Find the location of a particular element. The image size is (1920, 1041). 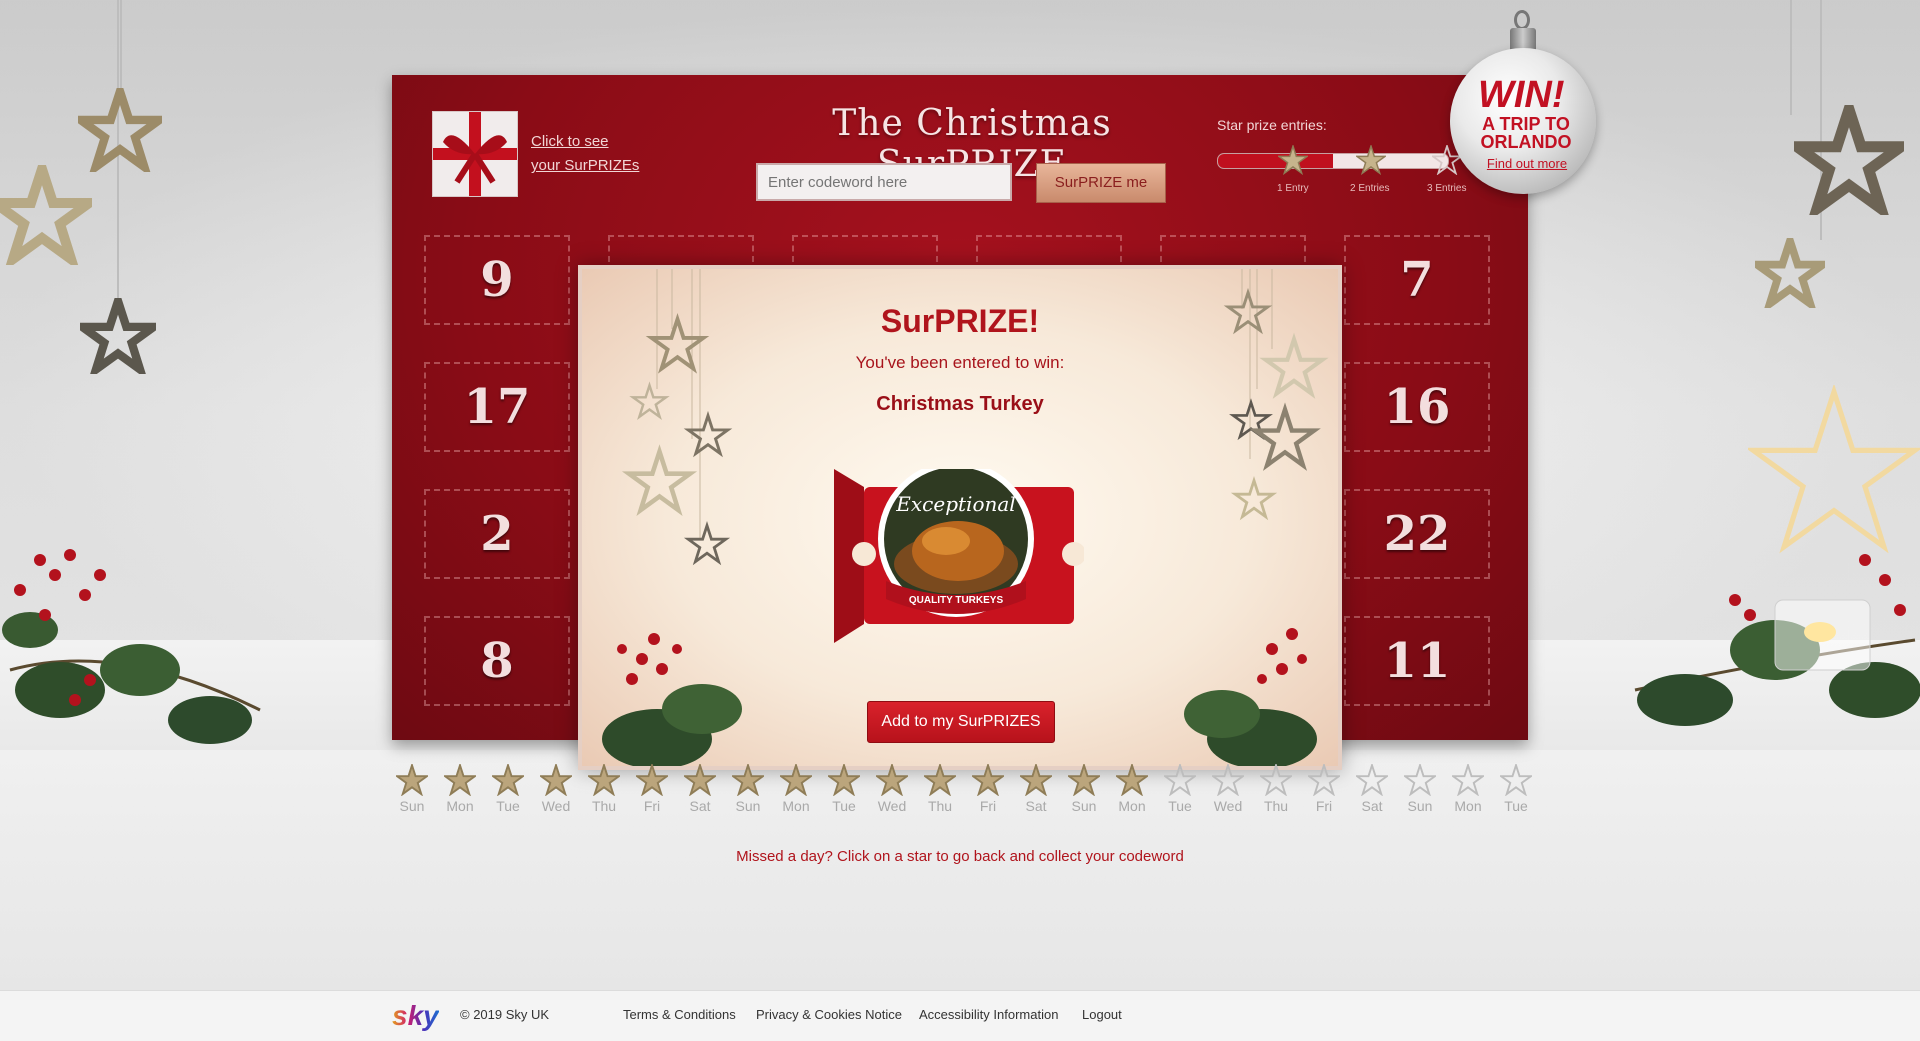

prize-ticket-image: Exceptional QUALITY TURKEYS is located at coordinates (960, 555).